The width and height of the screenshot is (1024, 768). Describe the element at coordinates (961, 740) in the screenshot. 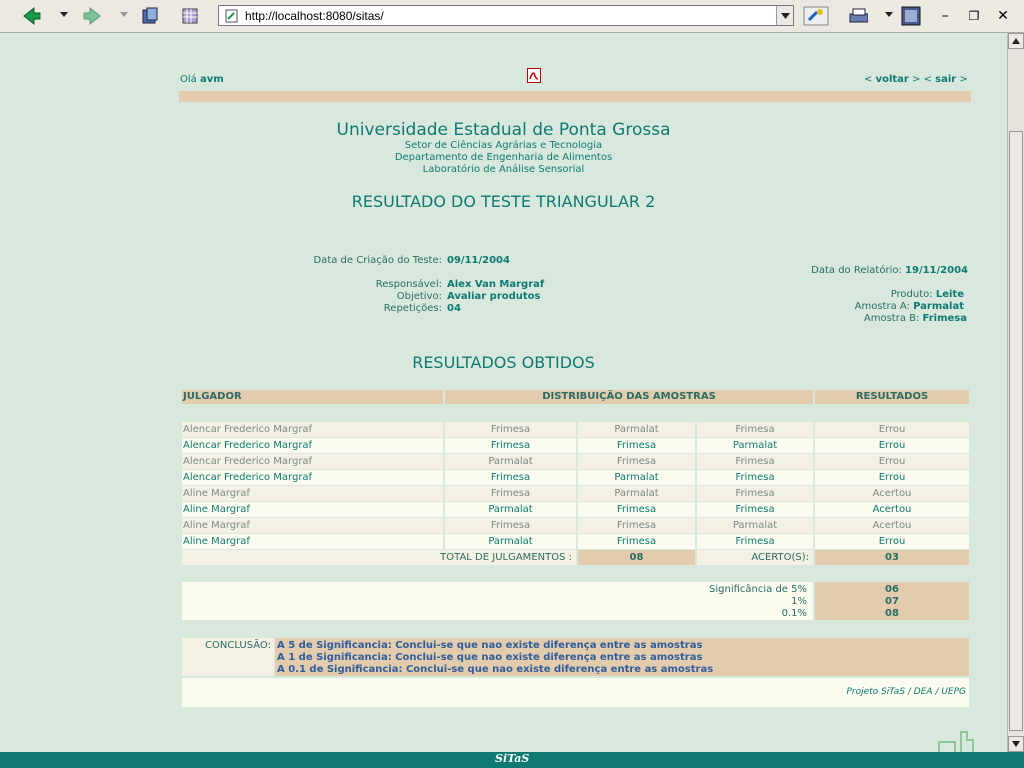

I see `sitas-logo-icon` at that location.